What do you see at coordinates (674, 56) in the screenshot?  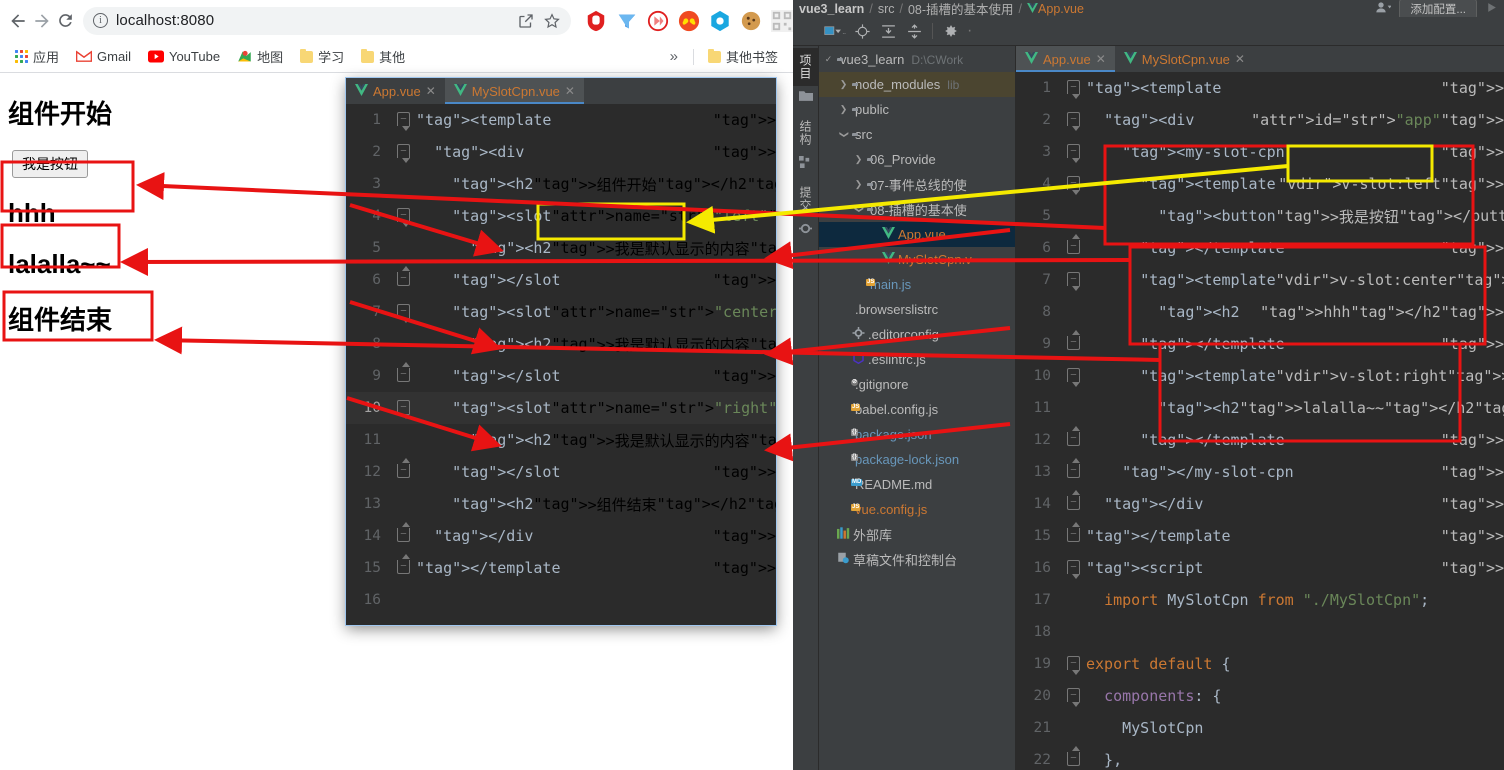 I see `bookmarks-overflow-icon: »` at bounding box center [674, 56].